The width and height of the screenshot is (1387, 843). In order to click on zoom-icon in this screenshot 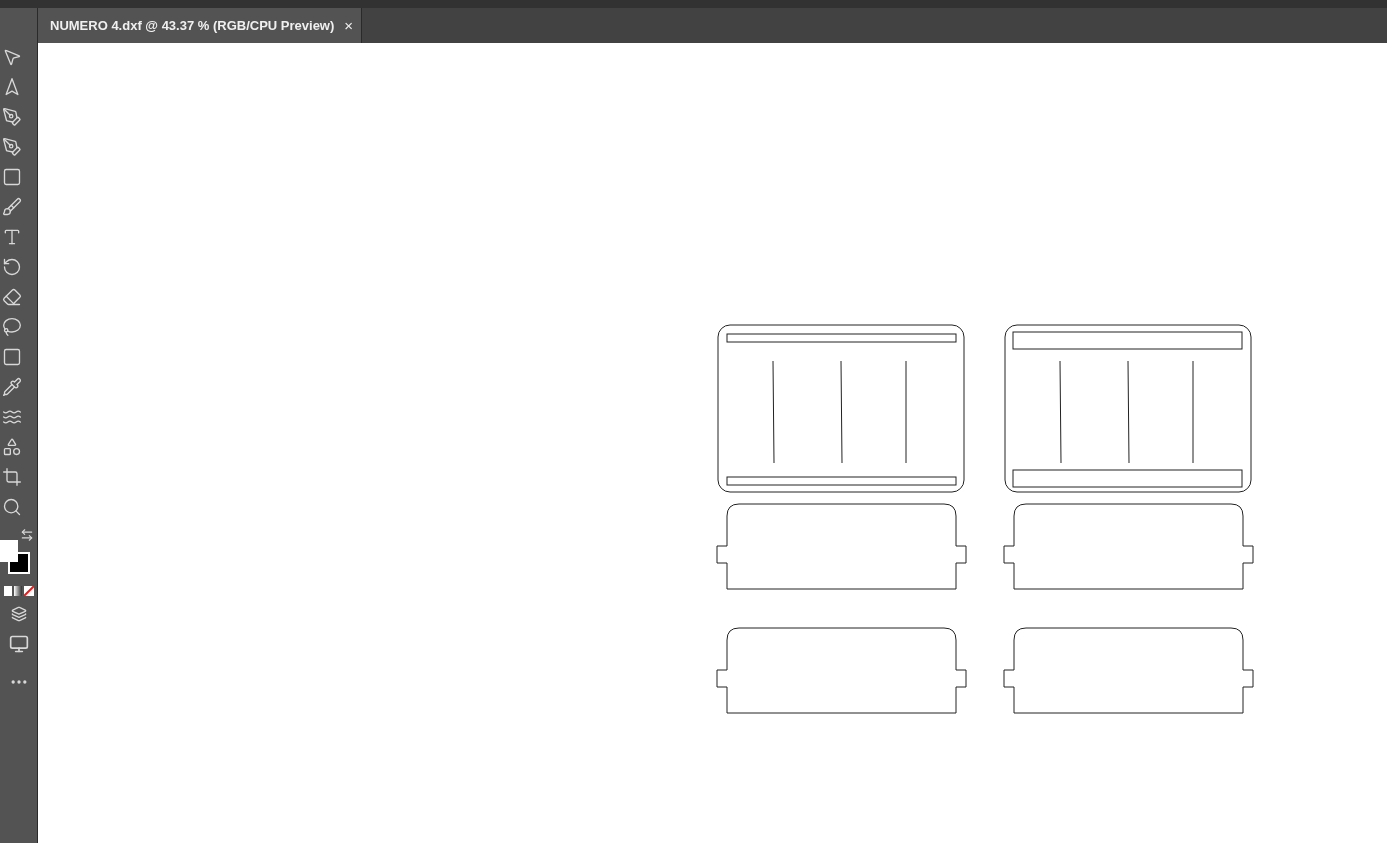, I will do `click(12, 507)`.